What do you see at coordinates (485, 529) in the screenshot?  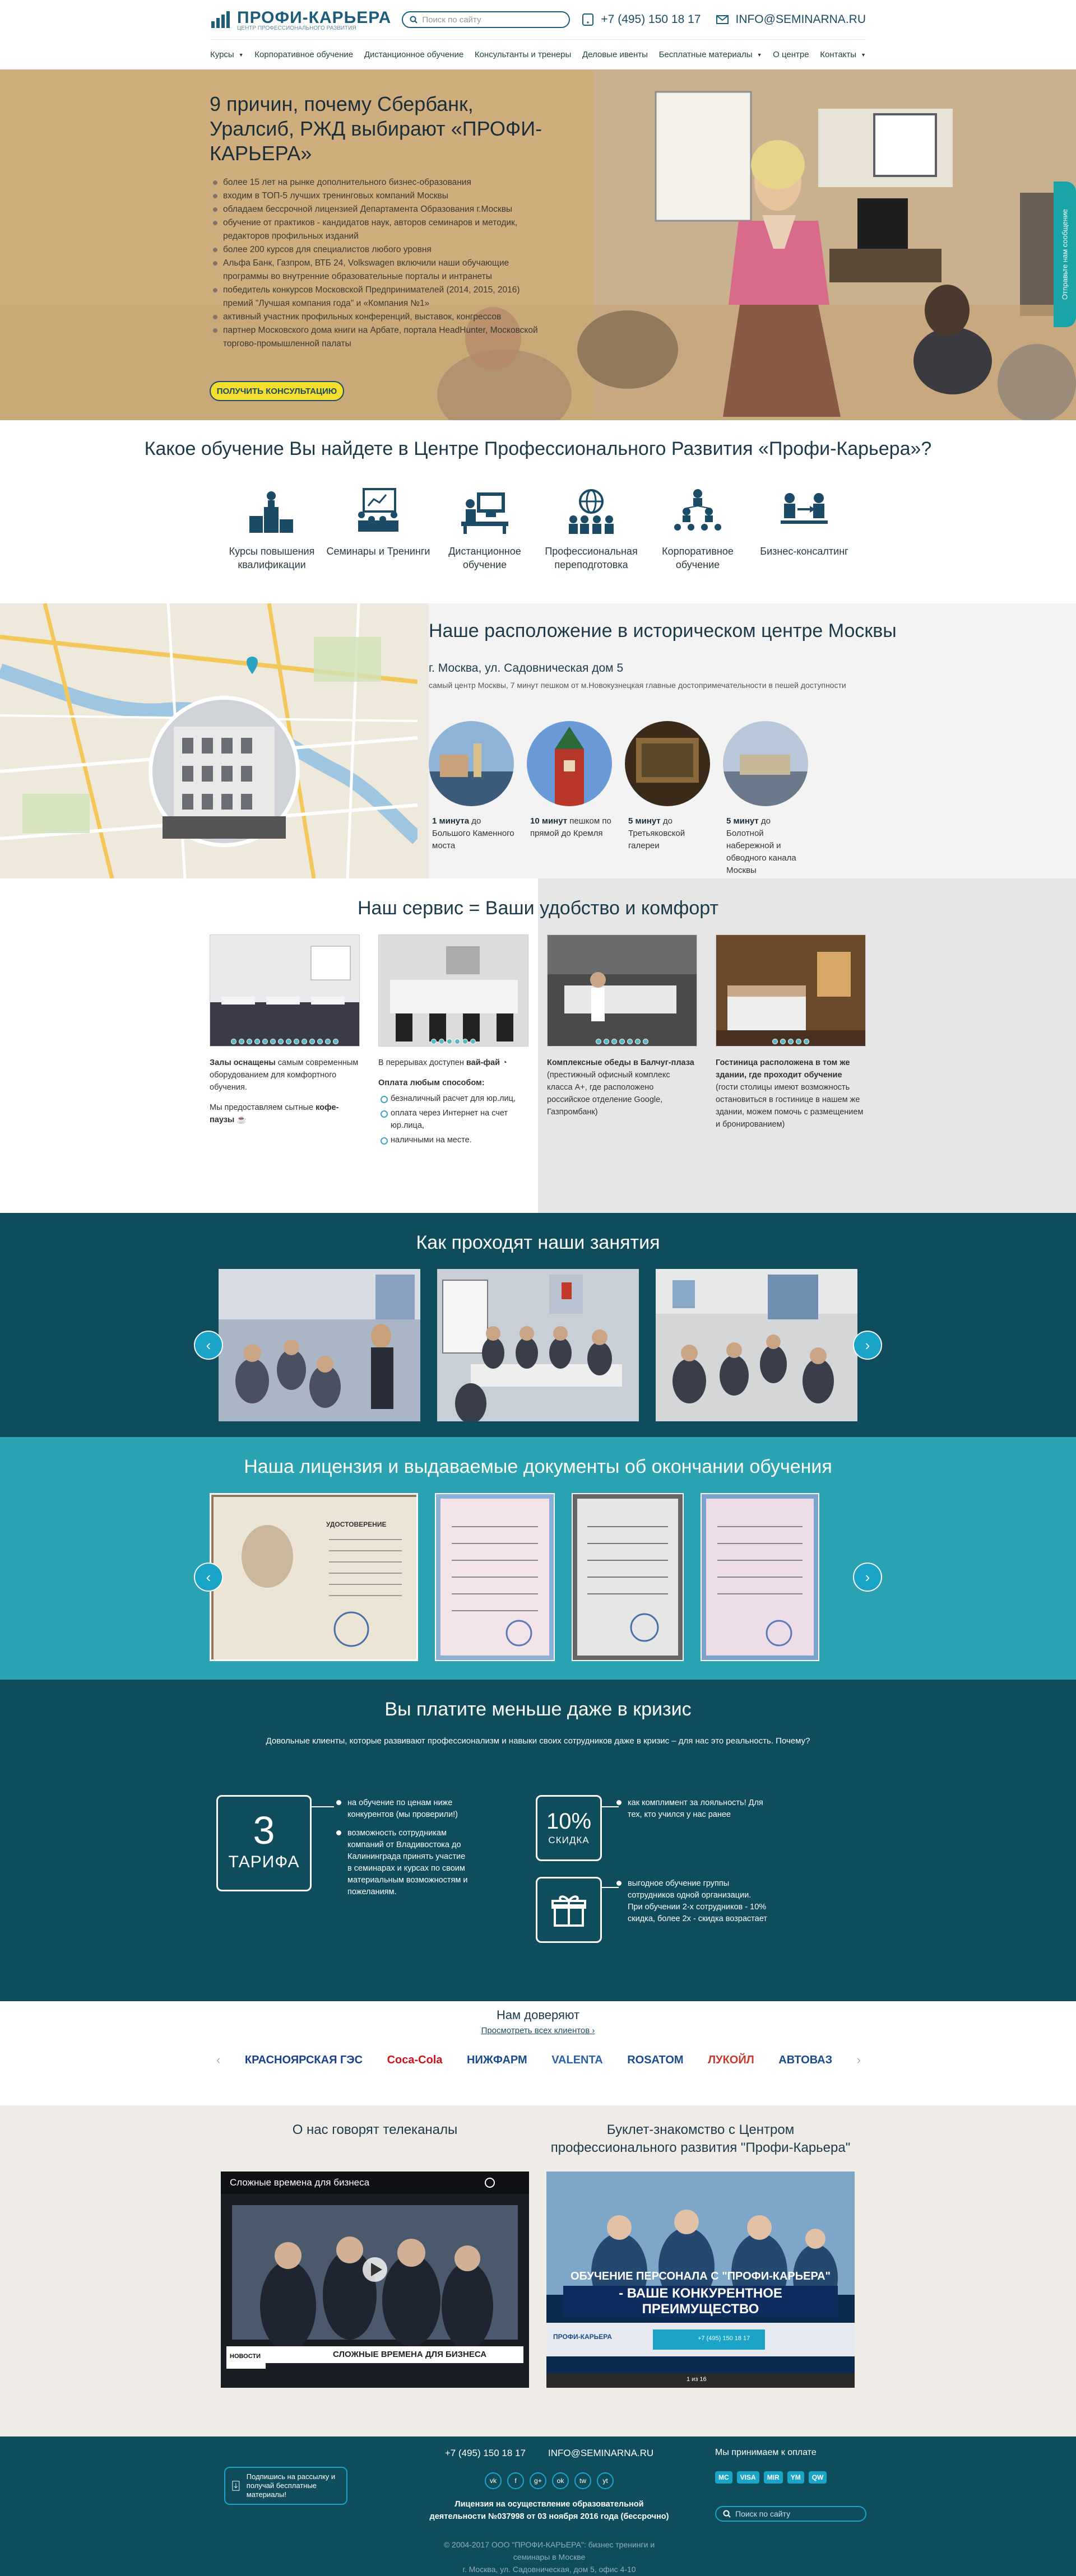 I see `training-item: Дистанционное обучение` at bounding box center [485, 529].